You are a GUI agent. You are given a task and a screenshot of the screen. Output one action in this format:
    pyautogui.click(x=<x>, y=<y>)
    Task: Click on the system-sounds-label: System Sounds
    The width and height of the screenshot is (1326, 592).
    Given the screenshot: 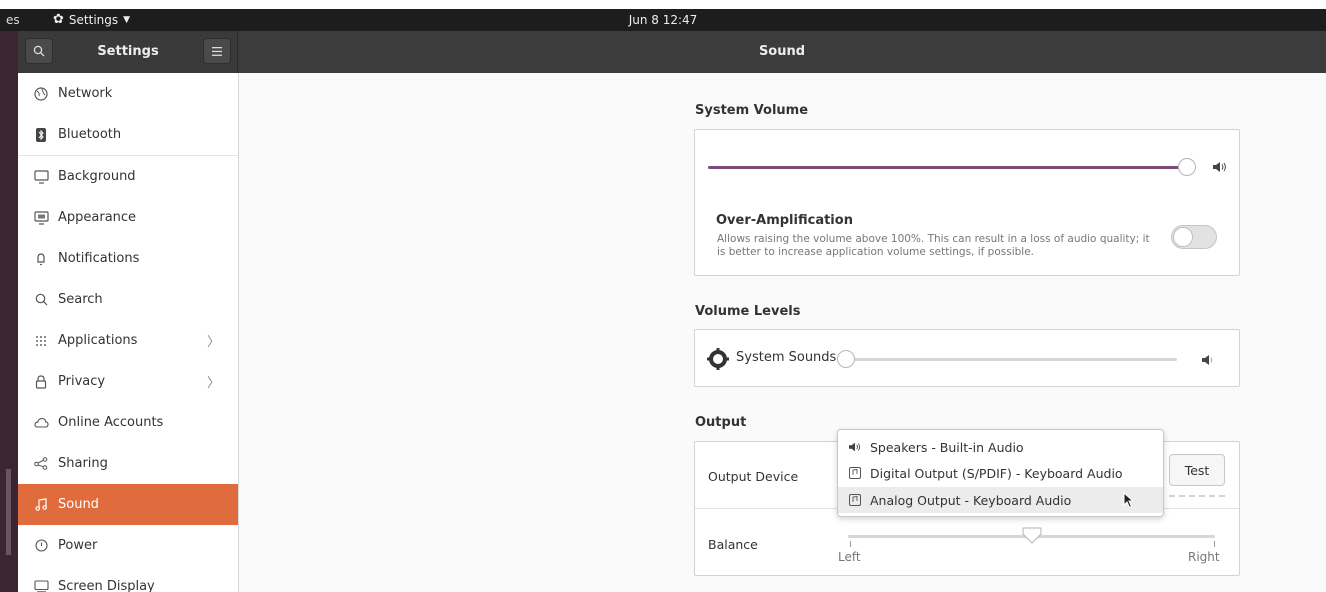 What is the action you would take?
    pyautogui.click(x=786, y=357)
    